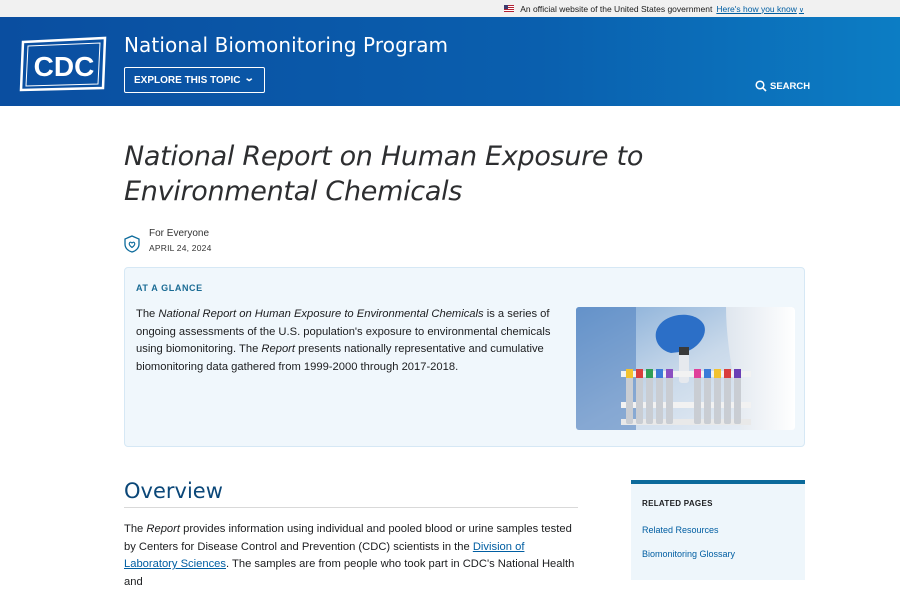  I want to click on at-a-glance-heading: AT A GLANCE, so click(169, 288).